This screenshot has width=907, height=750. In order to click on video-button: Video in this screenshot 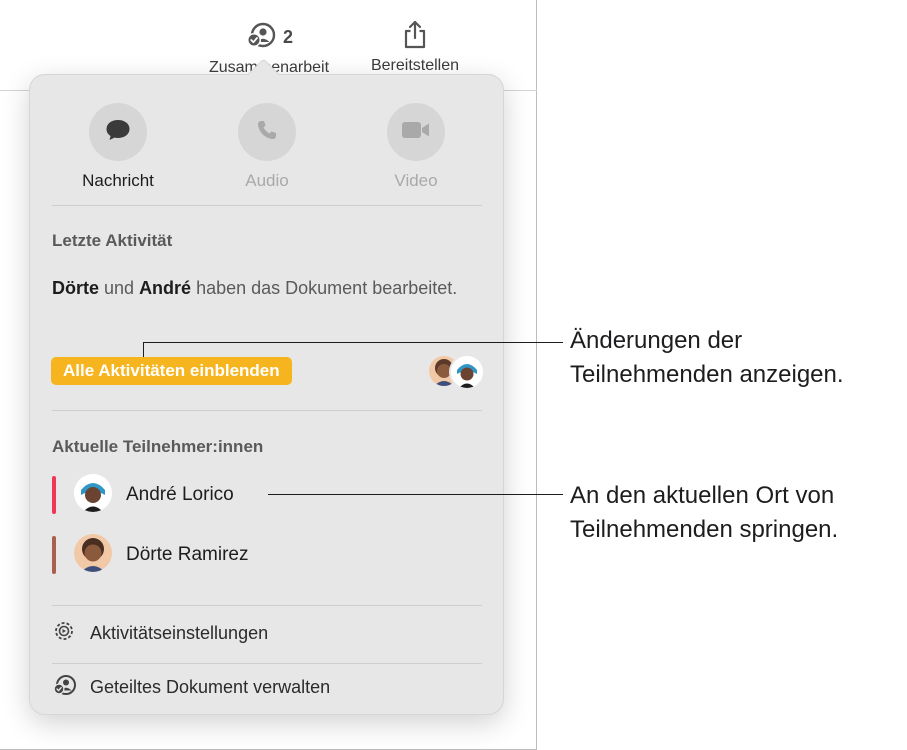, I will do `click(416, 147)`.